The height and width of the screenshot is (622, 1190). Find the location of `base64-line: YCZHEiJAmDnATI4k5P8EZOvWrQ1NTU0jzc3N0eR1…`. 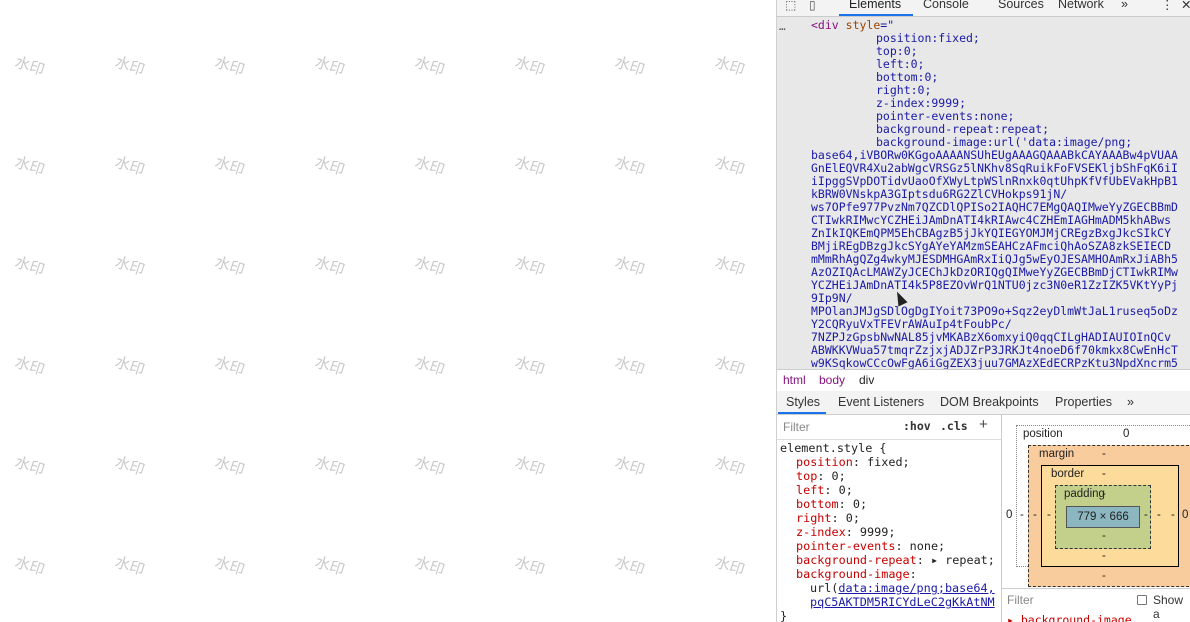

base64-line: YCZHEiJAmDnATI4k5P8EZOvWrQ1NTU0jzc3N0eR1… is located at coordinates (994, 285).